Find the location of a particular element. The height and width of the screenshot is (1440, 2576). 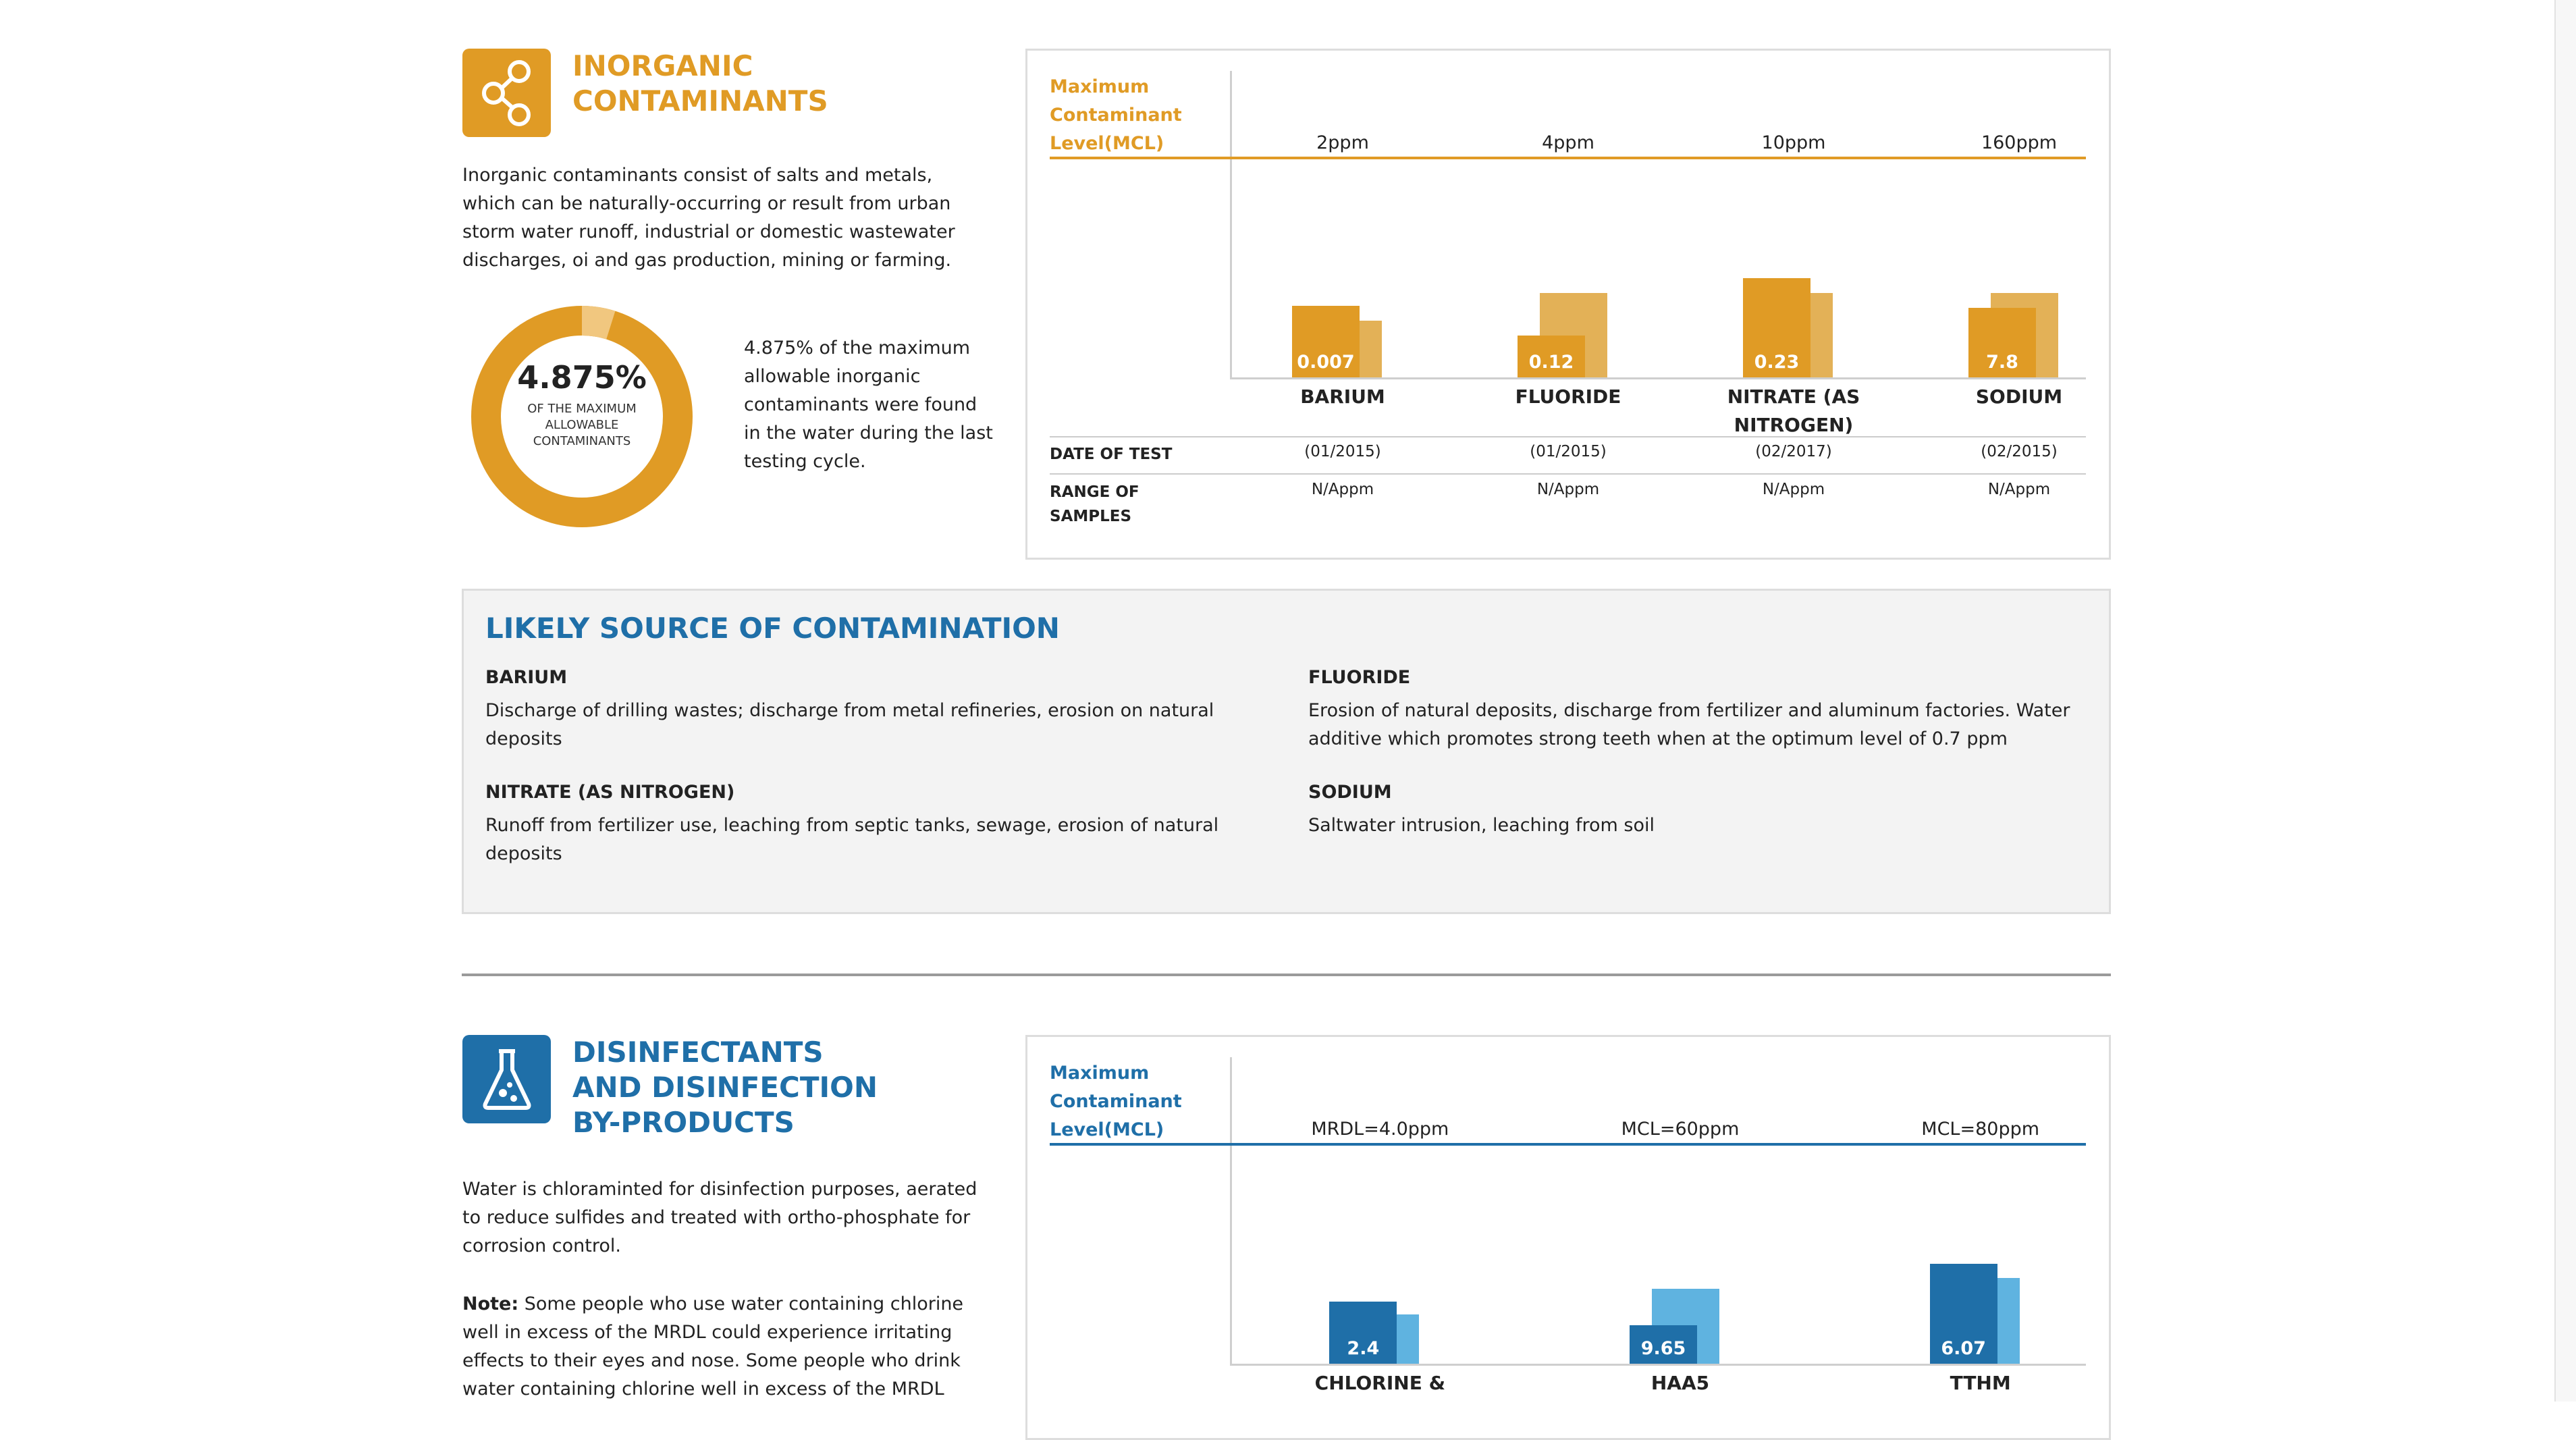

date-of-test-label: DATE OF TEST is located at coordinates (1111, 454).